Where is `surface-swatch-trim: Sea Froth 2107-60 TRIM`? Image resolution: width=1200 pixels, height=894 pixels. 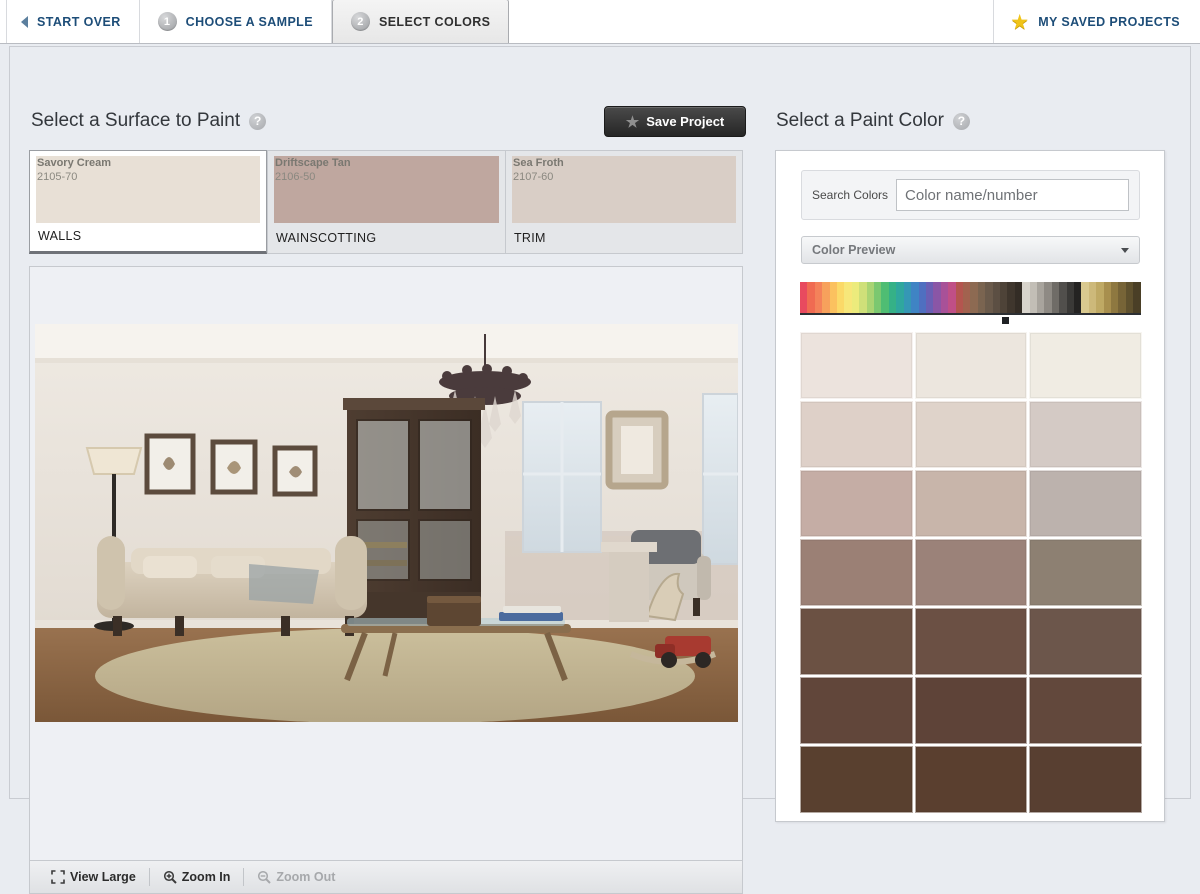
surface-swatch-trim: Sea Froth 2107-60 TRIM is located at coordinates (624, 202).